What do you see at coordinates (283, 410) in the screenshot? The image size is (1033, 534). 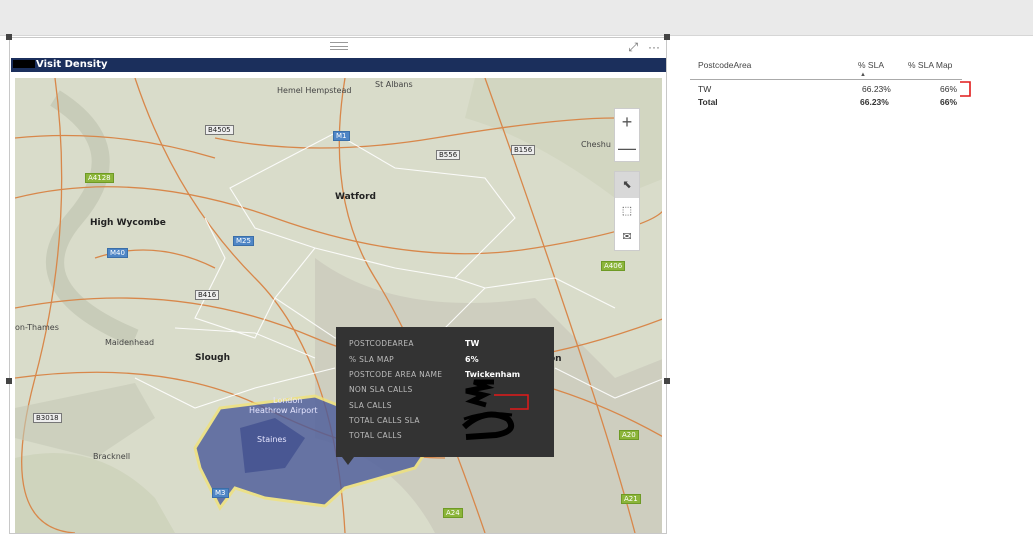 I see `map-label-heathrow-airport: Heathrow Airport` at bounding box center [283, 410].